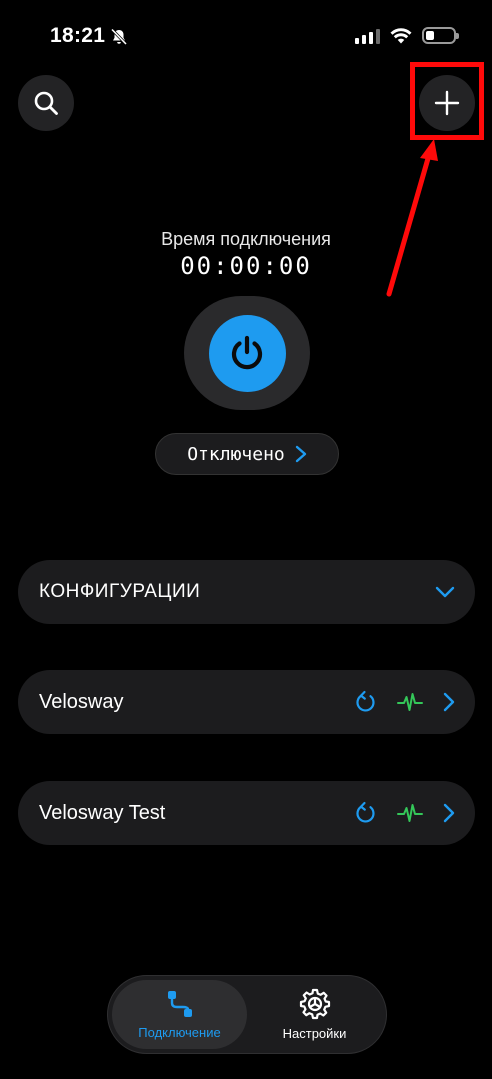 This screenshot has width=492, height=1079. I want to click on power-button-inner, so click(247, 353).